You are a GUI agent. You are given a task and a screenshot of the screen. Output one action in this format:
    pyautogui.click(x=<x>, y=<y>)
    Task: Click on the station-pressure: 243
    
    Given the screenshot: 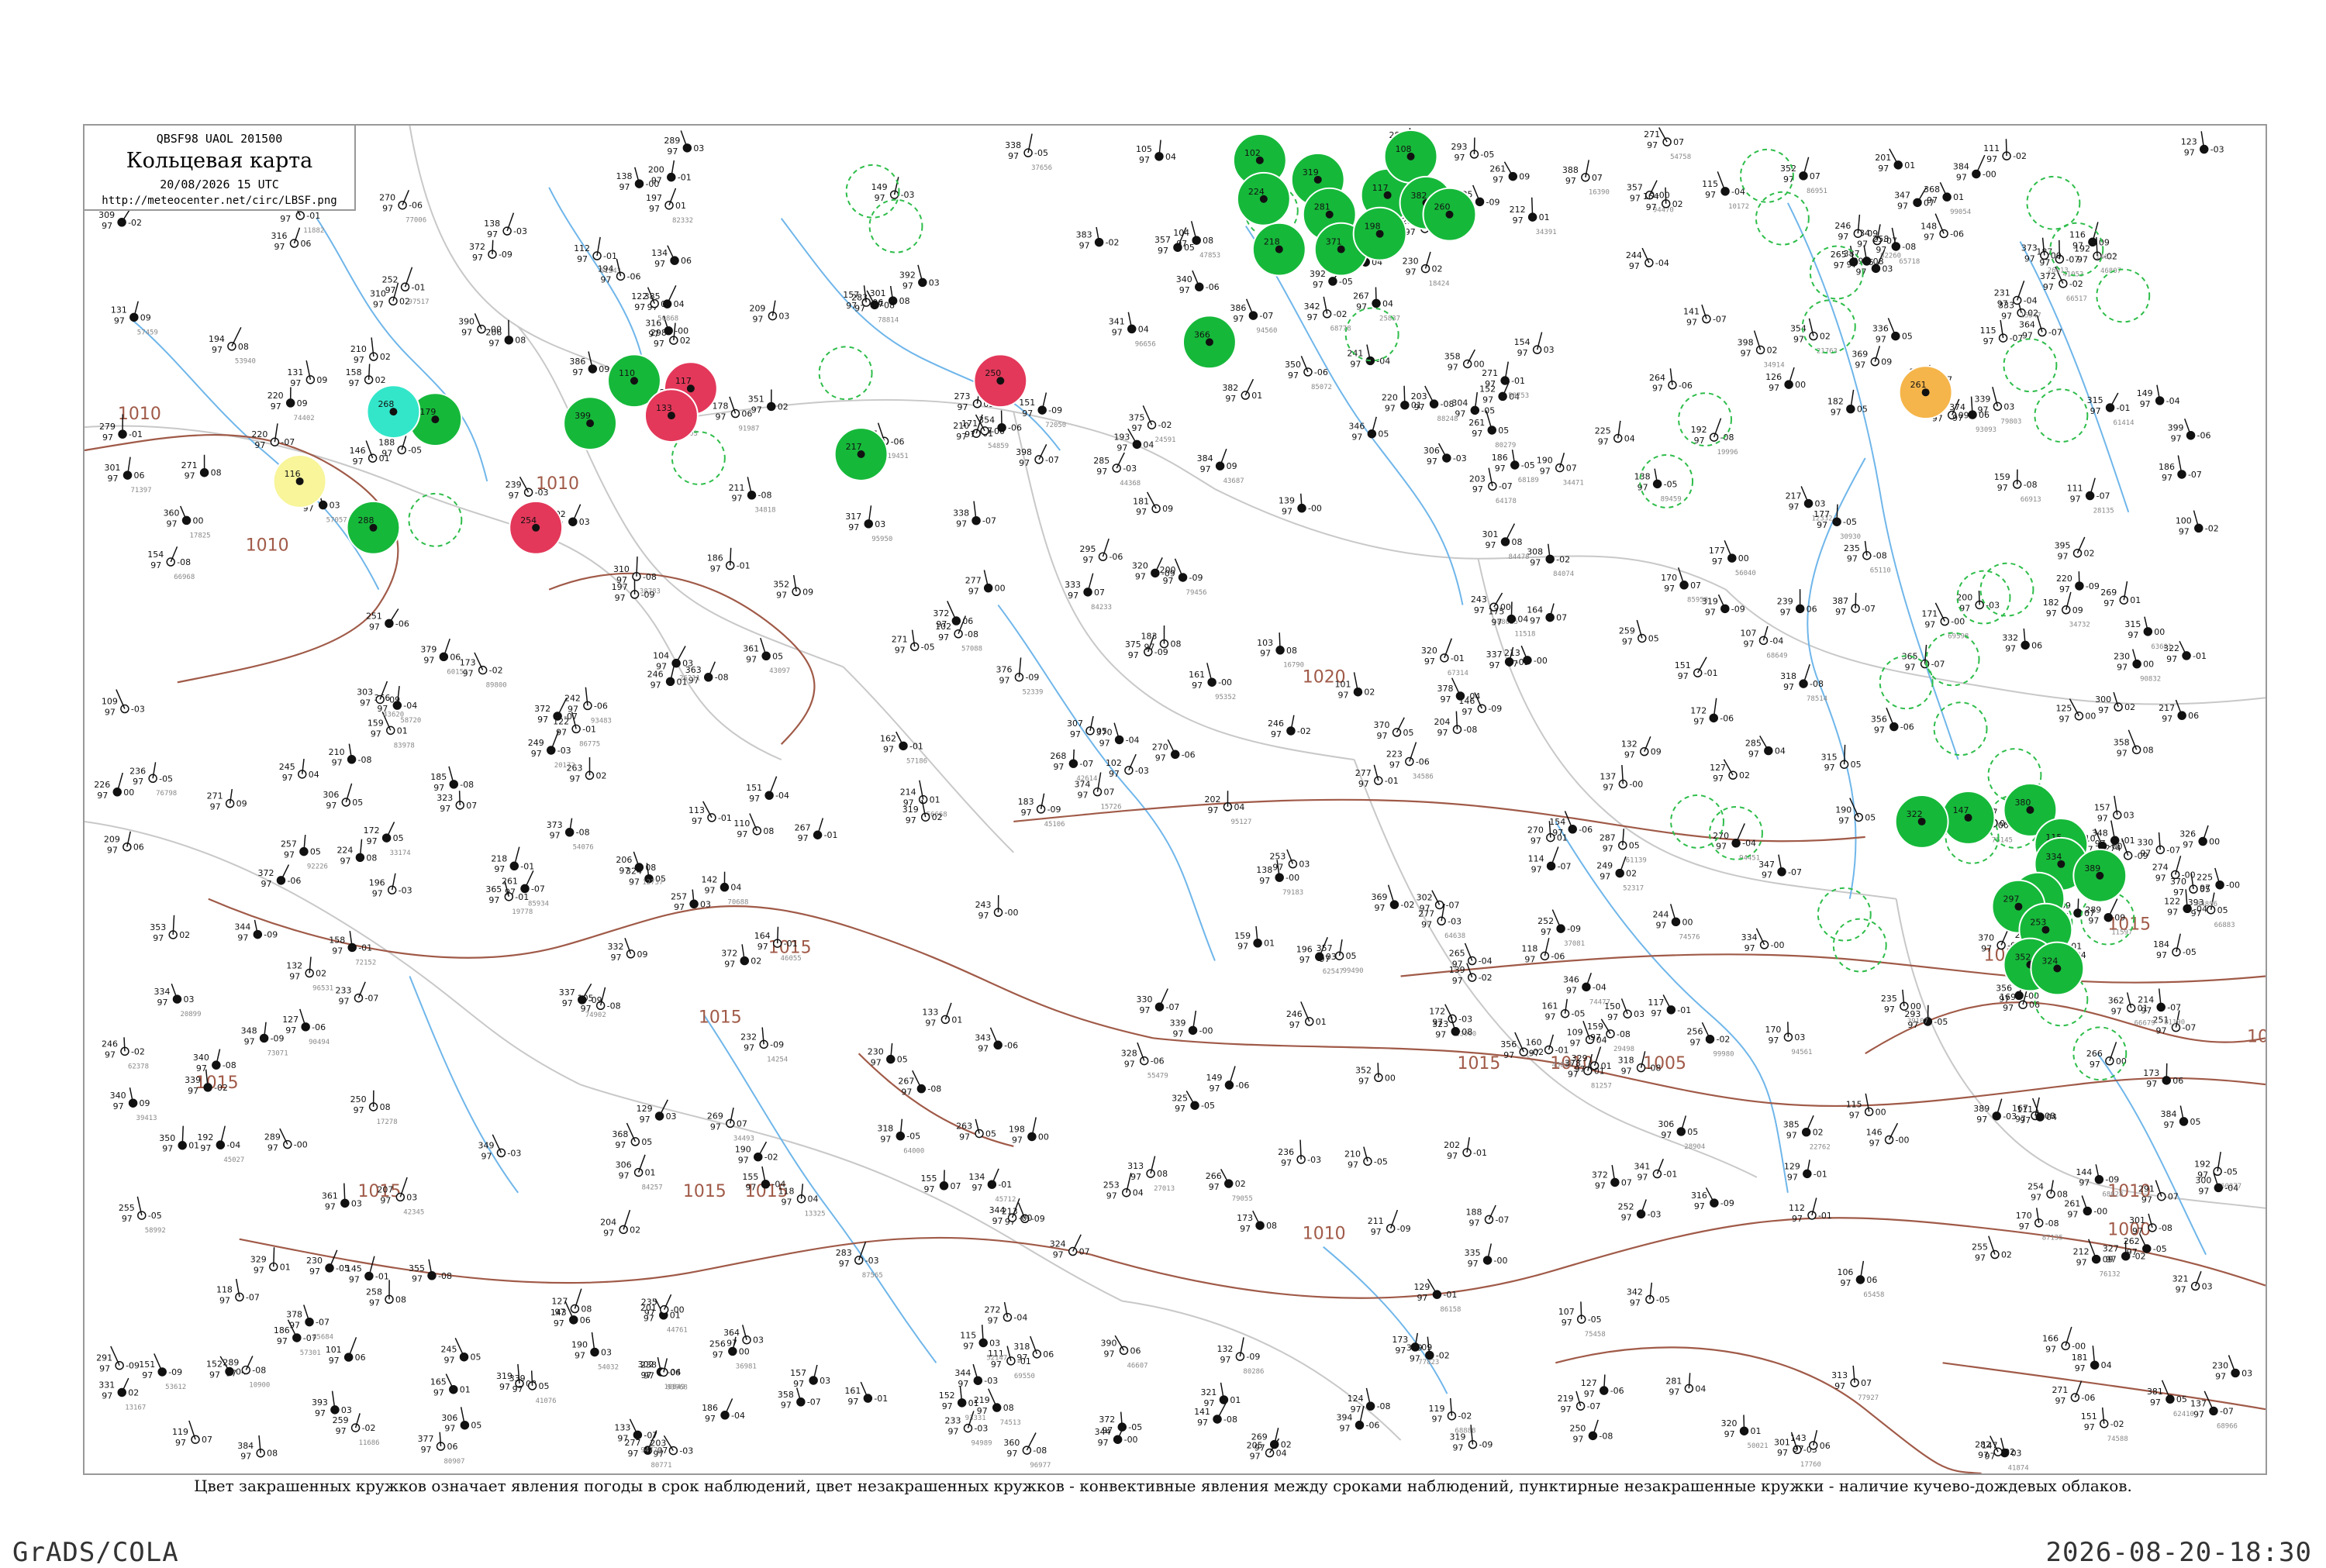 What is the action you would take?
    pyautogui.click(x=983, y=905)
    